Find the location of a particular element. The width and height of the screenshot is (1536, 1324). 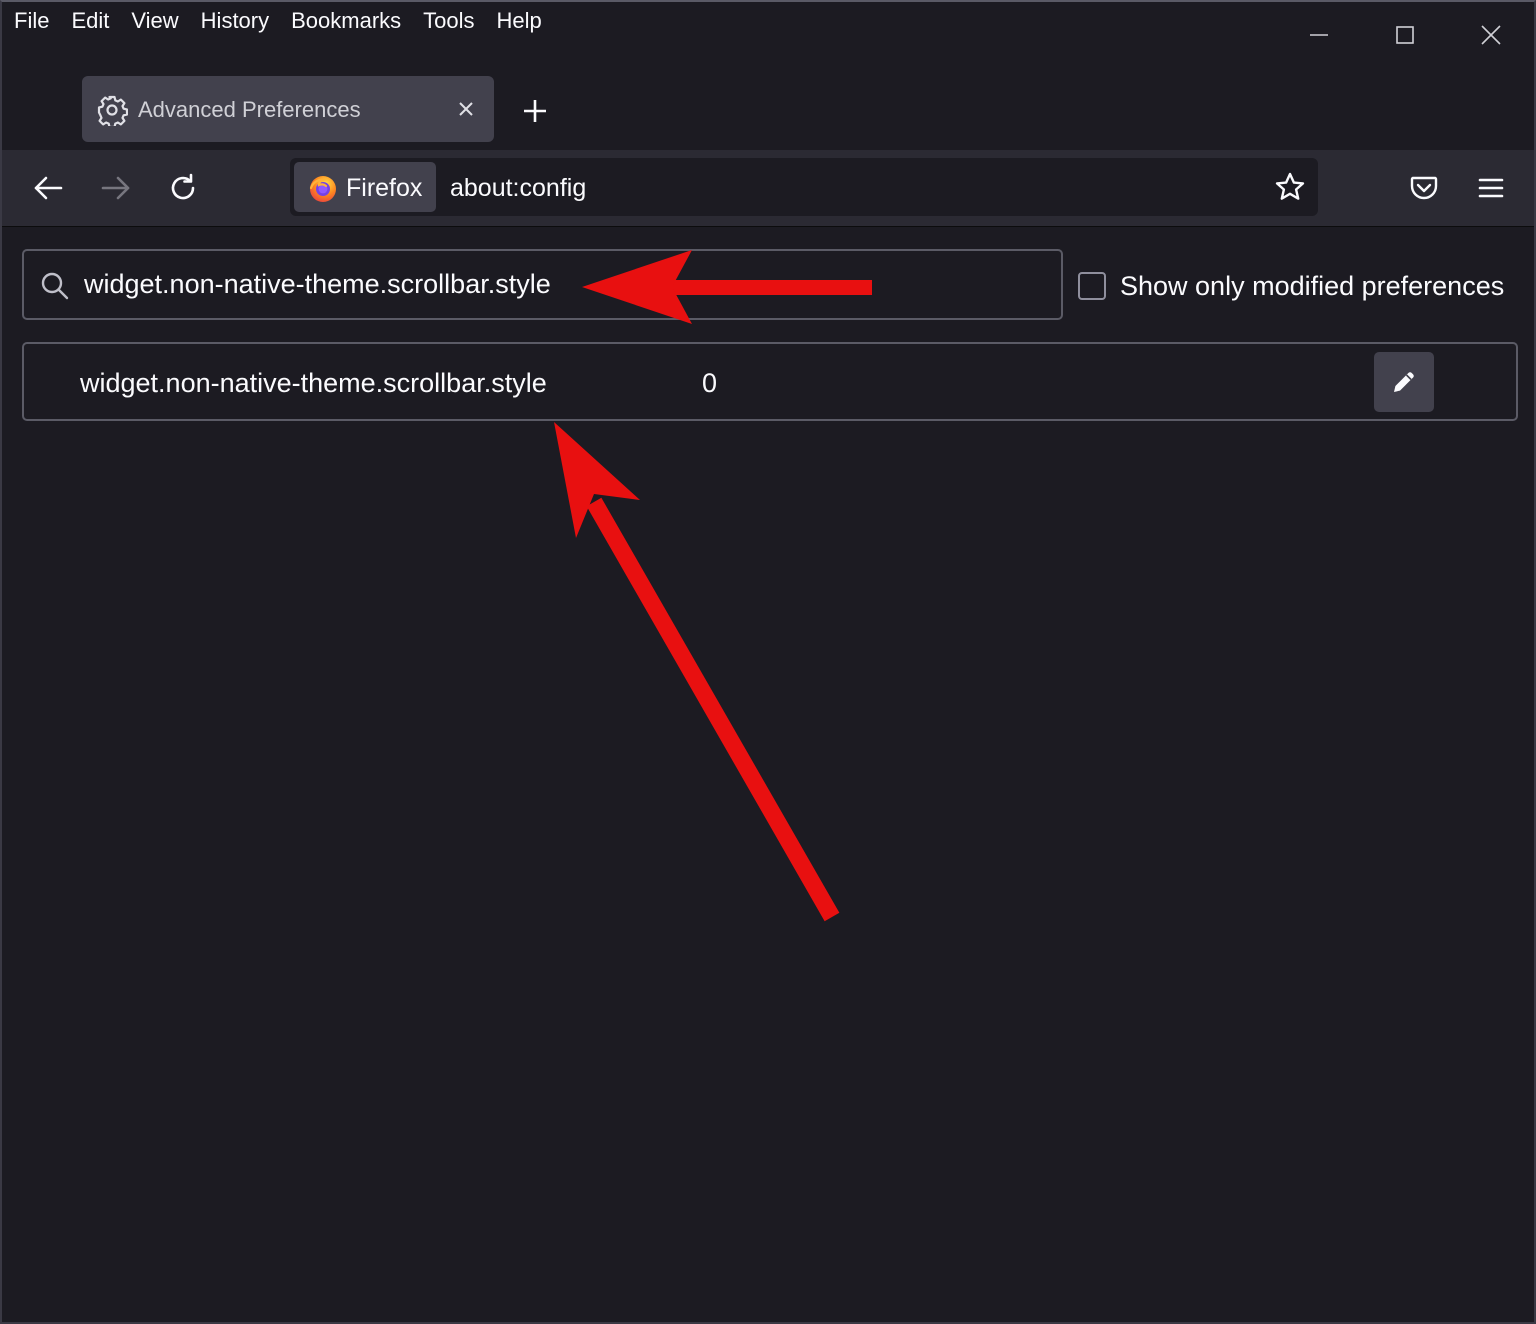

pocket-button is located at coordinates (1424, 188).